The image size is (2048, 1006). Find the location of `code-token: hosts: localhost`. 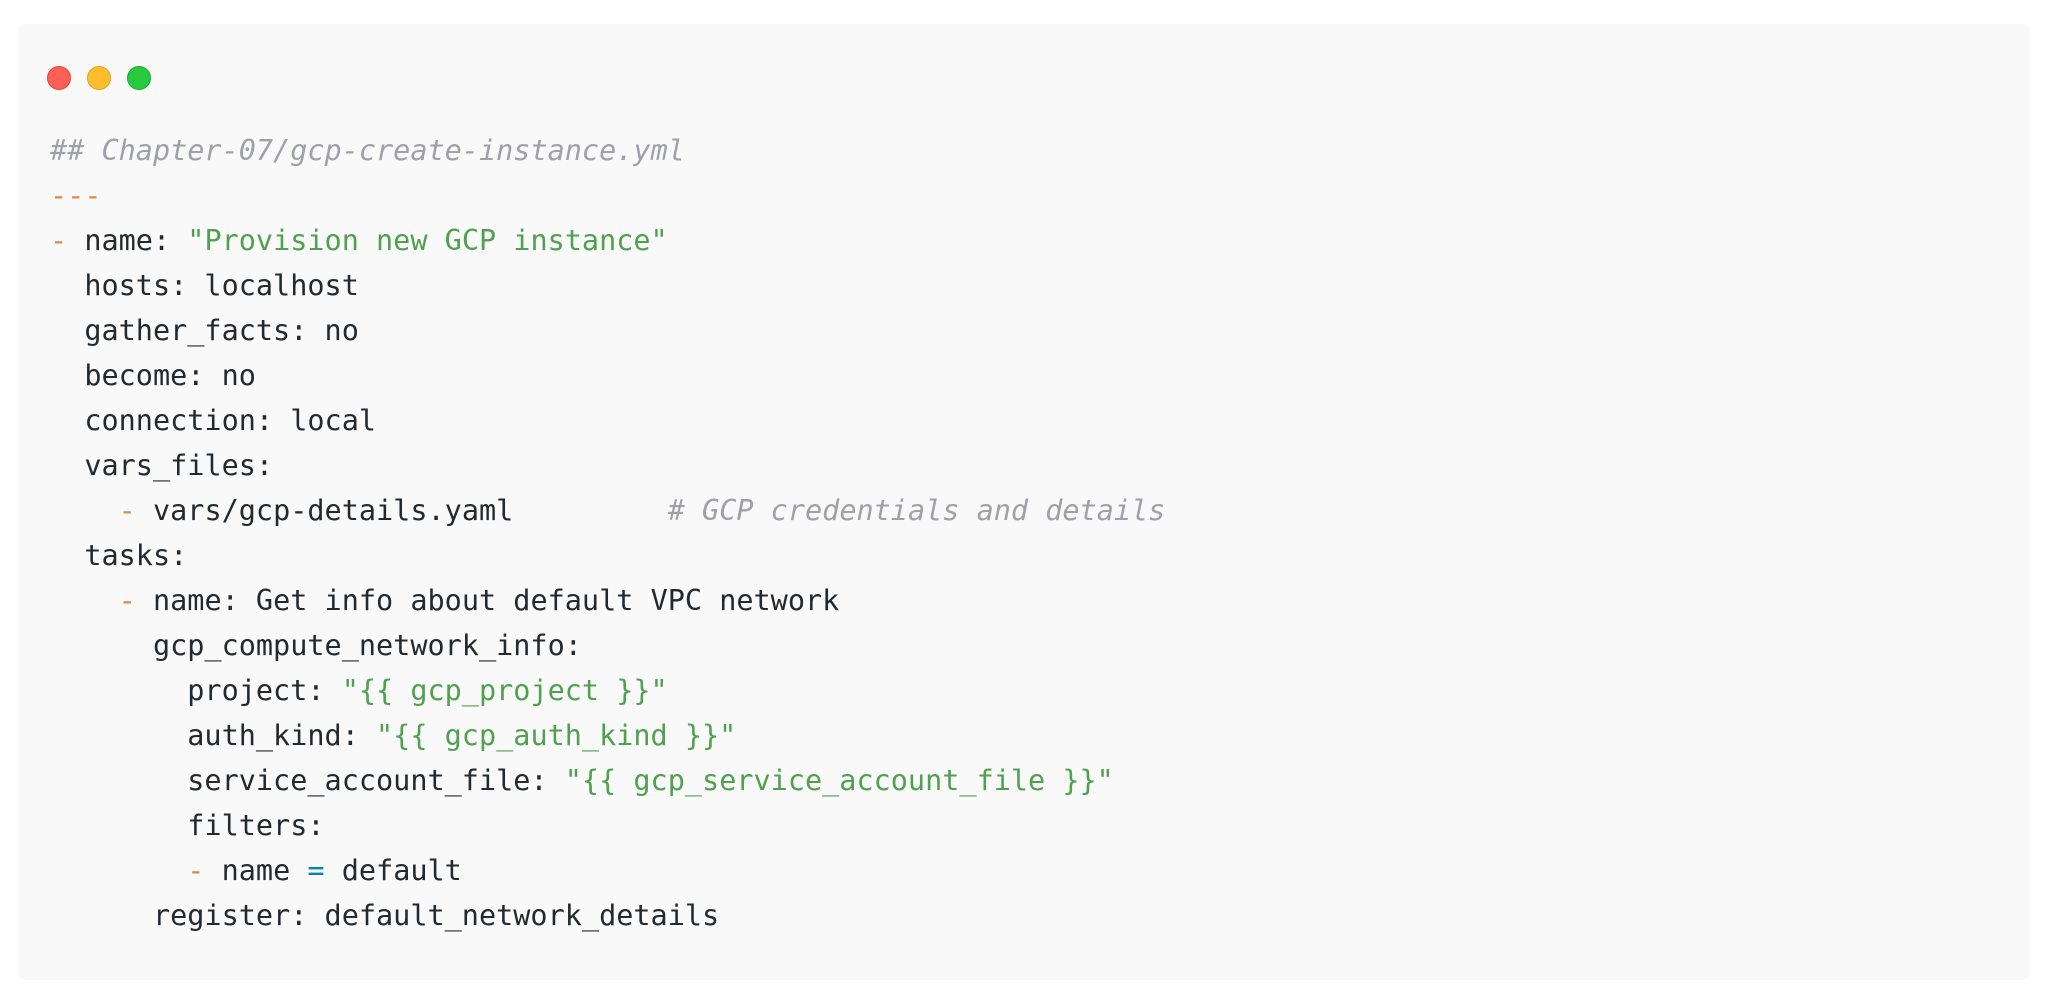

code-token: hosts: localhost is located at coordinates (204, 285).